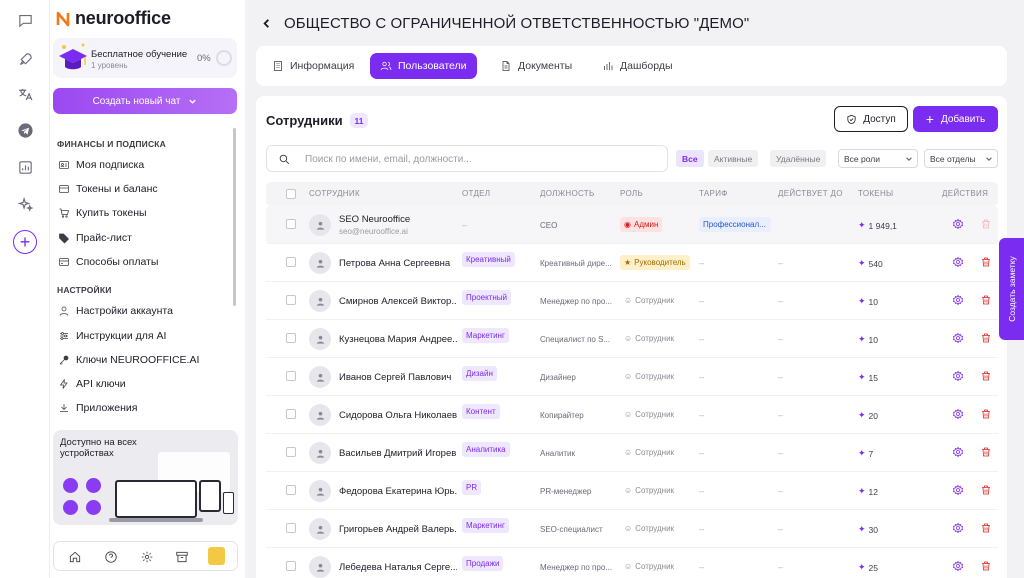 This screenshot has height=578, width=1024. What do you see at coordinates (961, 158) in the screenshot?
I see `departments-select: Все отделы` at bounding box center [961, 158].